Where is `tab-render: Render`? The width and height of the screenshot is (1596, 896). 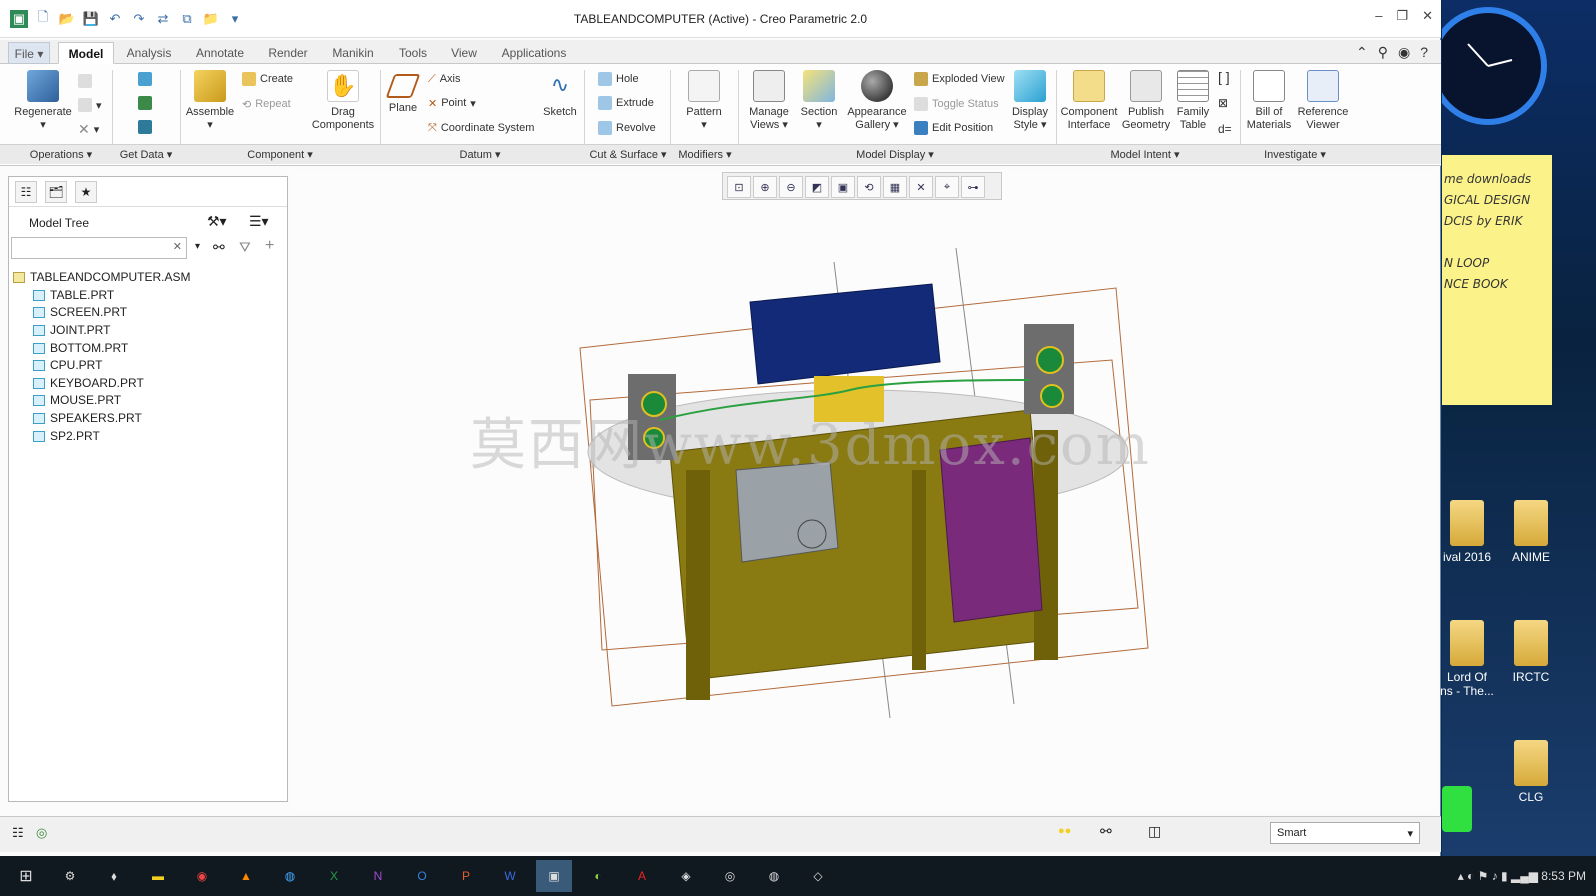
tab-render: Render is located at coordinates (288, 53).